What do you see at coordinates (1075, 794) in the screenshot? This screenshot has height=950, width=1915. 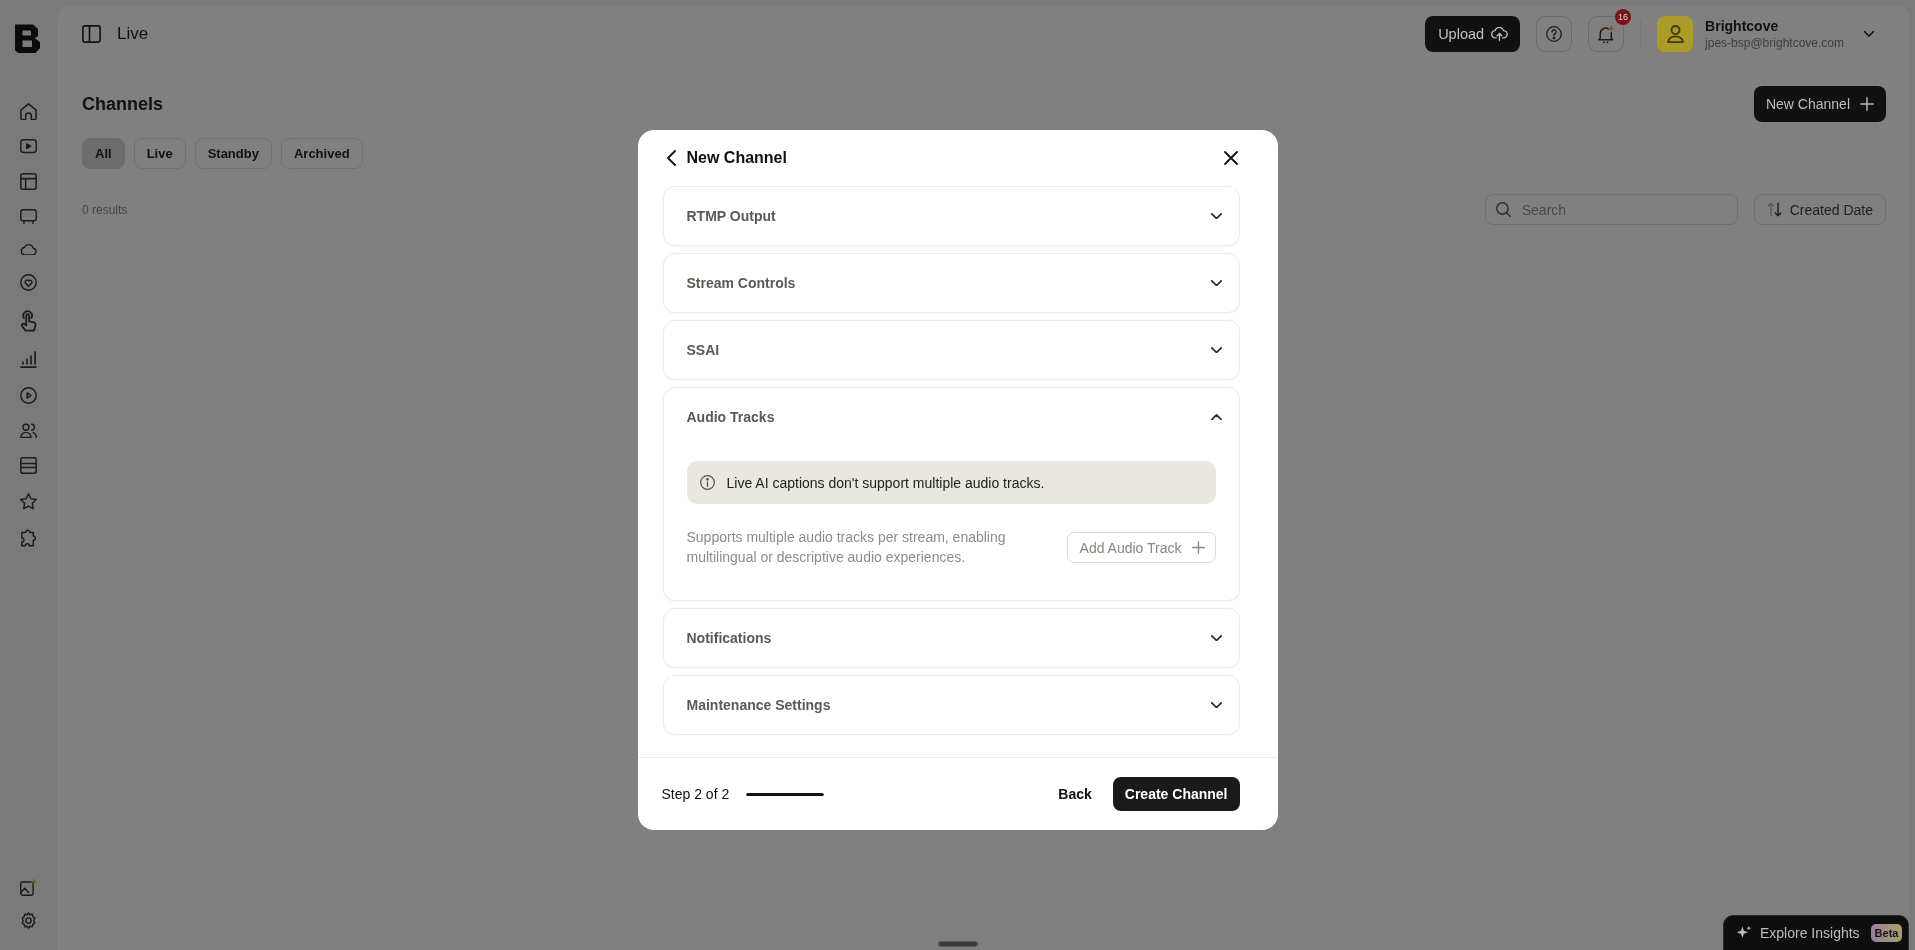 I see `back-button: Back` at bounding box center [1075, 794].